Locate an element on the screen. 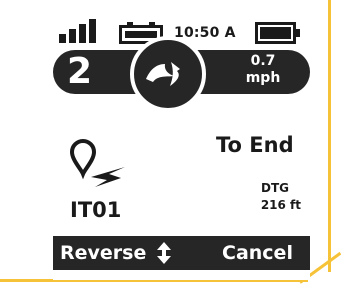  route-leg-number: 2 is located at coordinates (80, 71).